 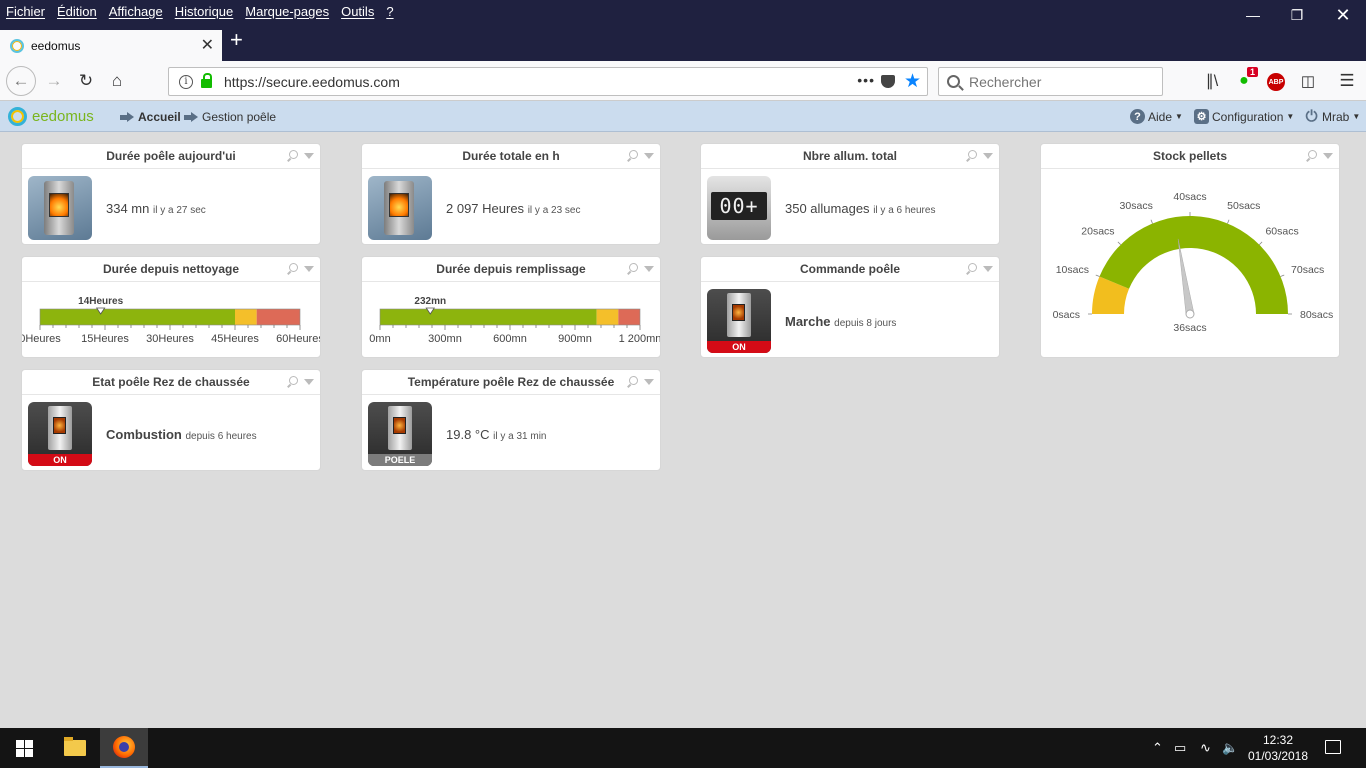 What do you see at coordinates (1278, 748) in the screenshot?
I see `clock: 12:32 01/03/2018` at bounding box center [1278, 748].